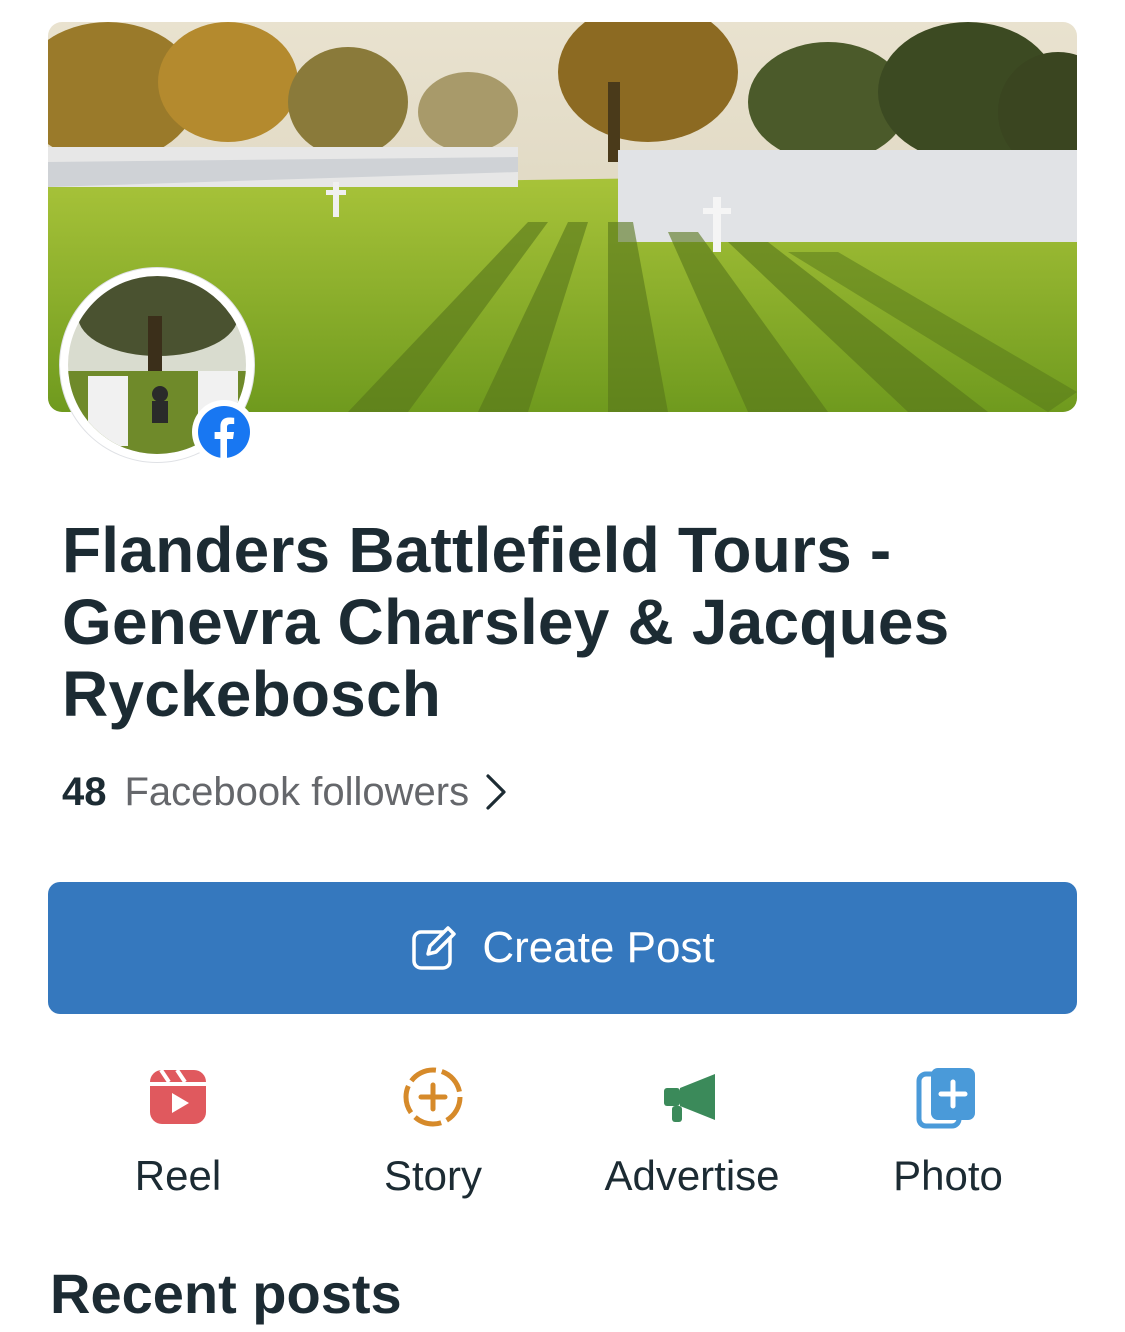  I want to click on story-label: Story, so click(433, 1175).